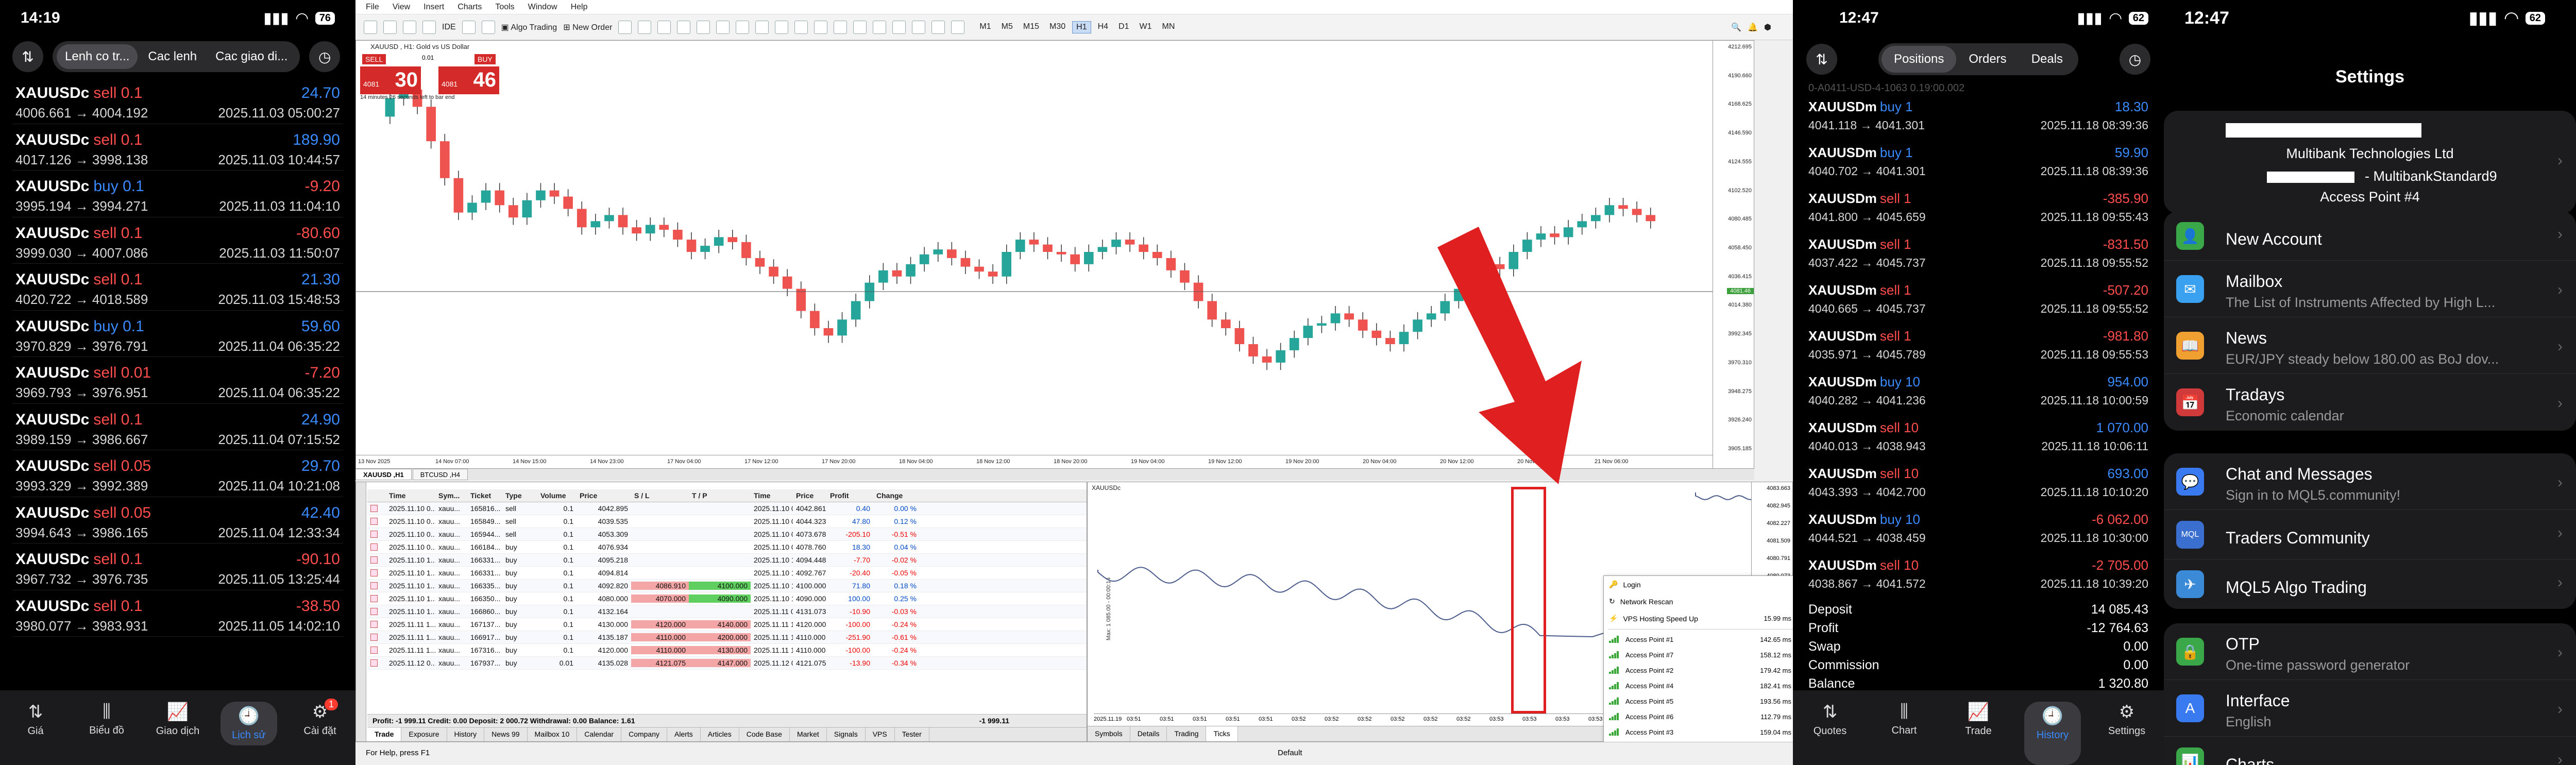  What do you see at coordinates (1146, 27) in the screenshot?
I see `timeframe-w1: W1` at bounding box center [1146, 27].